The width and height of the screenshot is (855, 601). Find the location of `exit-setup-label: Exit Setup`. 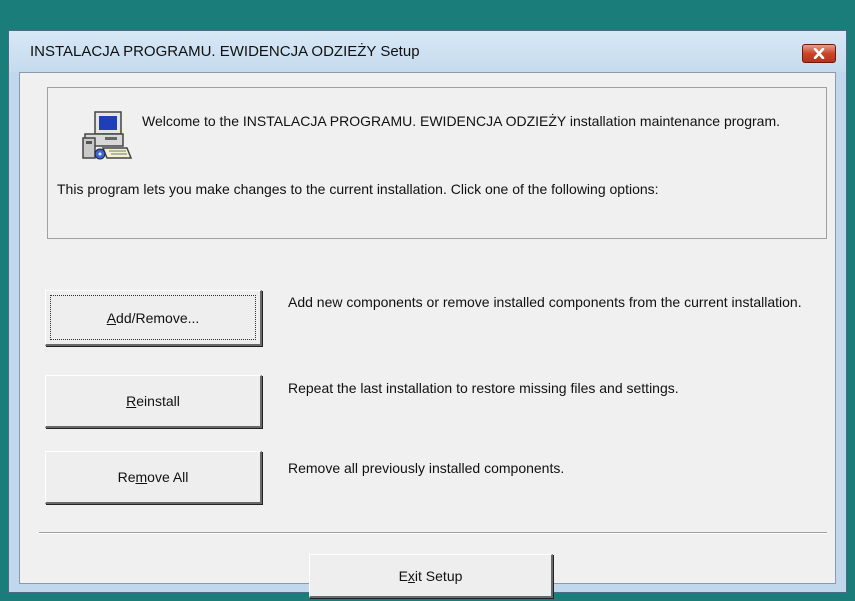

exit-setup-label: Exit Setup is located at coordinates (430, 575).